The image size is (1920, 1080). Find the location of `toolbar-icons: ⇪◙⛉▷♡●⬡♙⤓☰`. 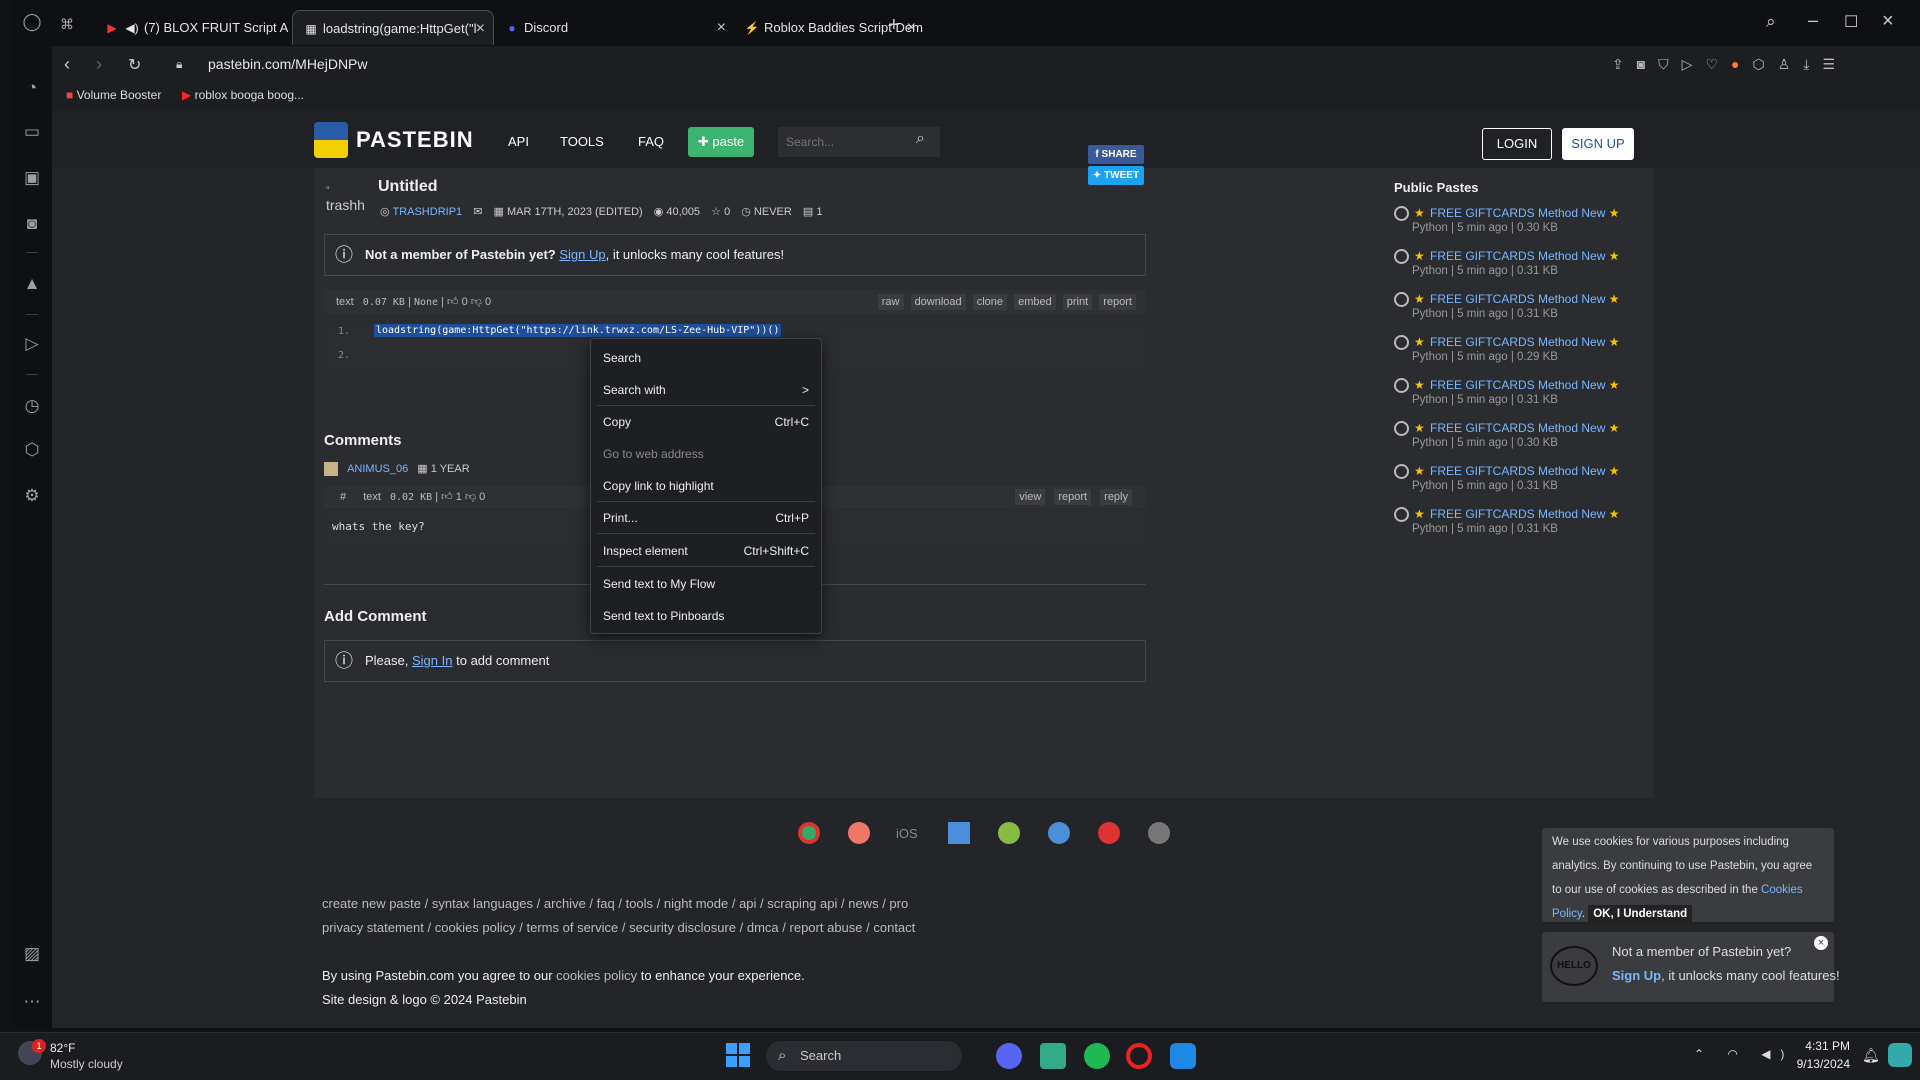

toolbar-icons: ⇪◙⛉▷♡●⬡♙⤓☰ is located at coordinates (1730, 64).